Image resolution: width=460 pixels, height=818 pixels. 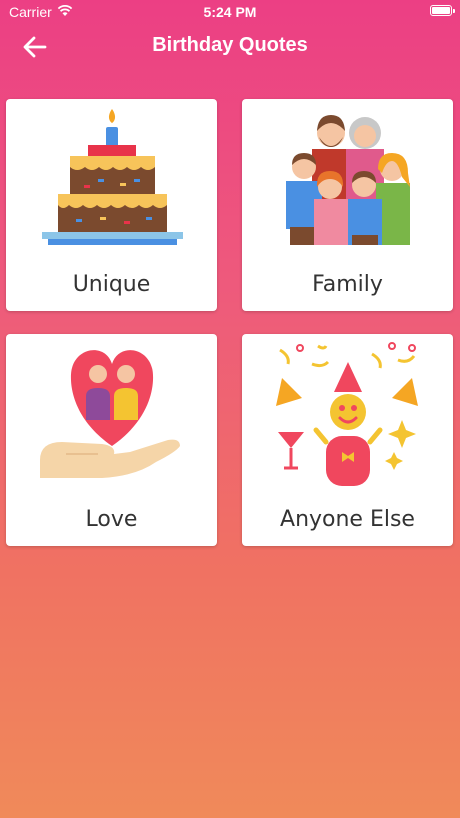 What do you see at coordinates (348, 180) in the screenshot?
I see `family-icon` at bounding box center [348, 180].